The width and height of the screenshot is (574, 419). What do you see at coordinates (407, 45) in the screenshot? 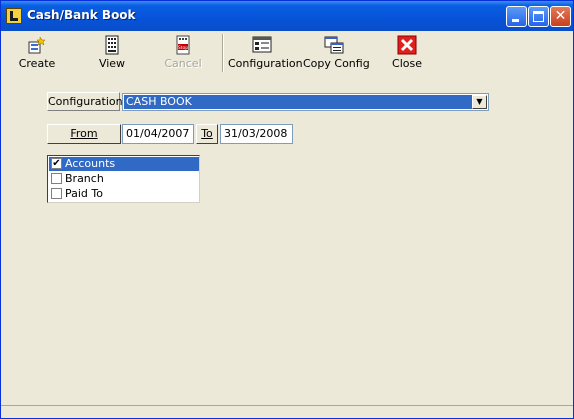
I see `close-icon` at bounding box center [407, 45].